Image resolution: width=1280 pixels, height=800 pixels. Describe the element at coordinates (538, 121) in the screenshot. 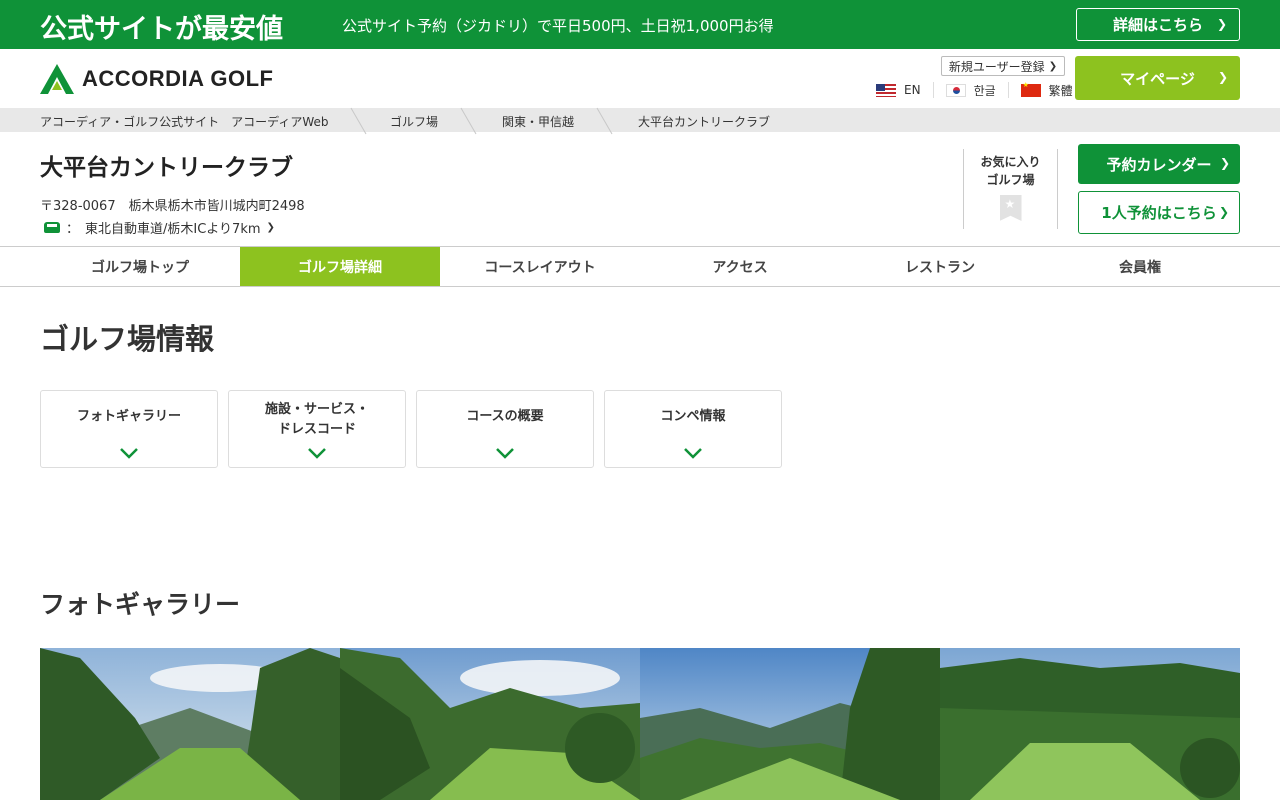

I see `breadcrumb-item-region: 関東・甲信越` at that location.